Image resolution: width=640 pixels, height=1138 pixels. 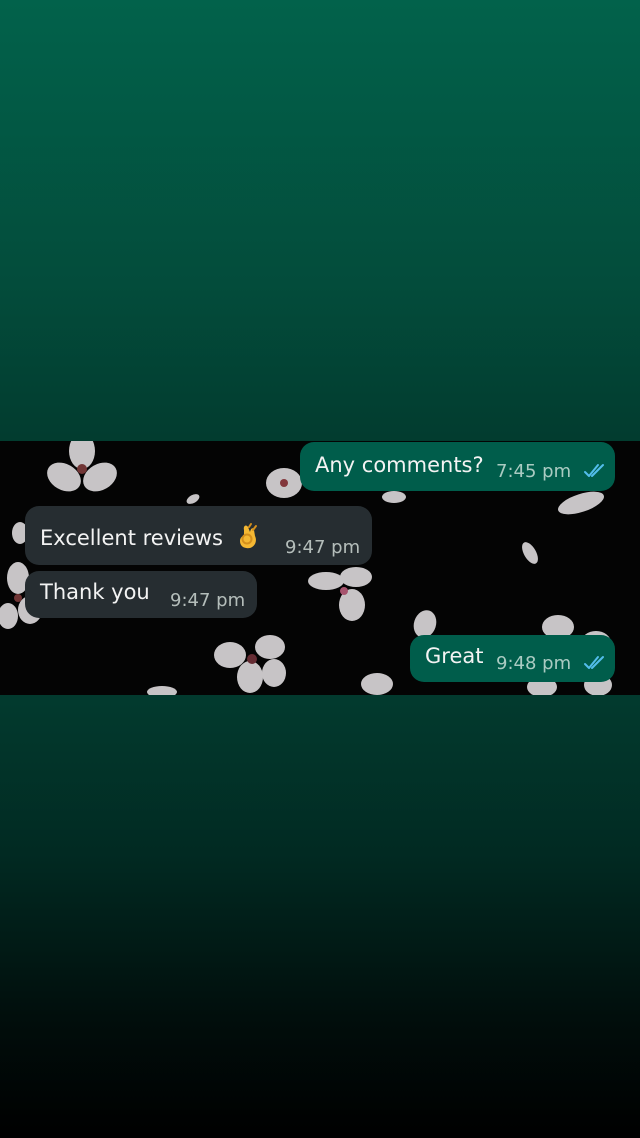 I want to click on message-bubble-incoming: Thank you 9:47 pm, so click(x=141, y=594).